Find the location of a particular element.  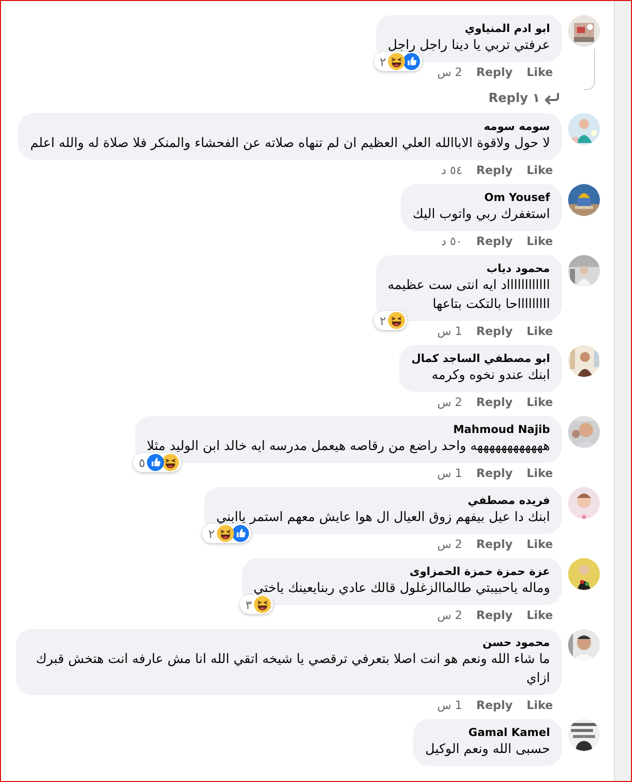

author-name: عزة حمزة حمزة الحمزاوى is located at coordinates (402, 571).